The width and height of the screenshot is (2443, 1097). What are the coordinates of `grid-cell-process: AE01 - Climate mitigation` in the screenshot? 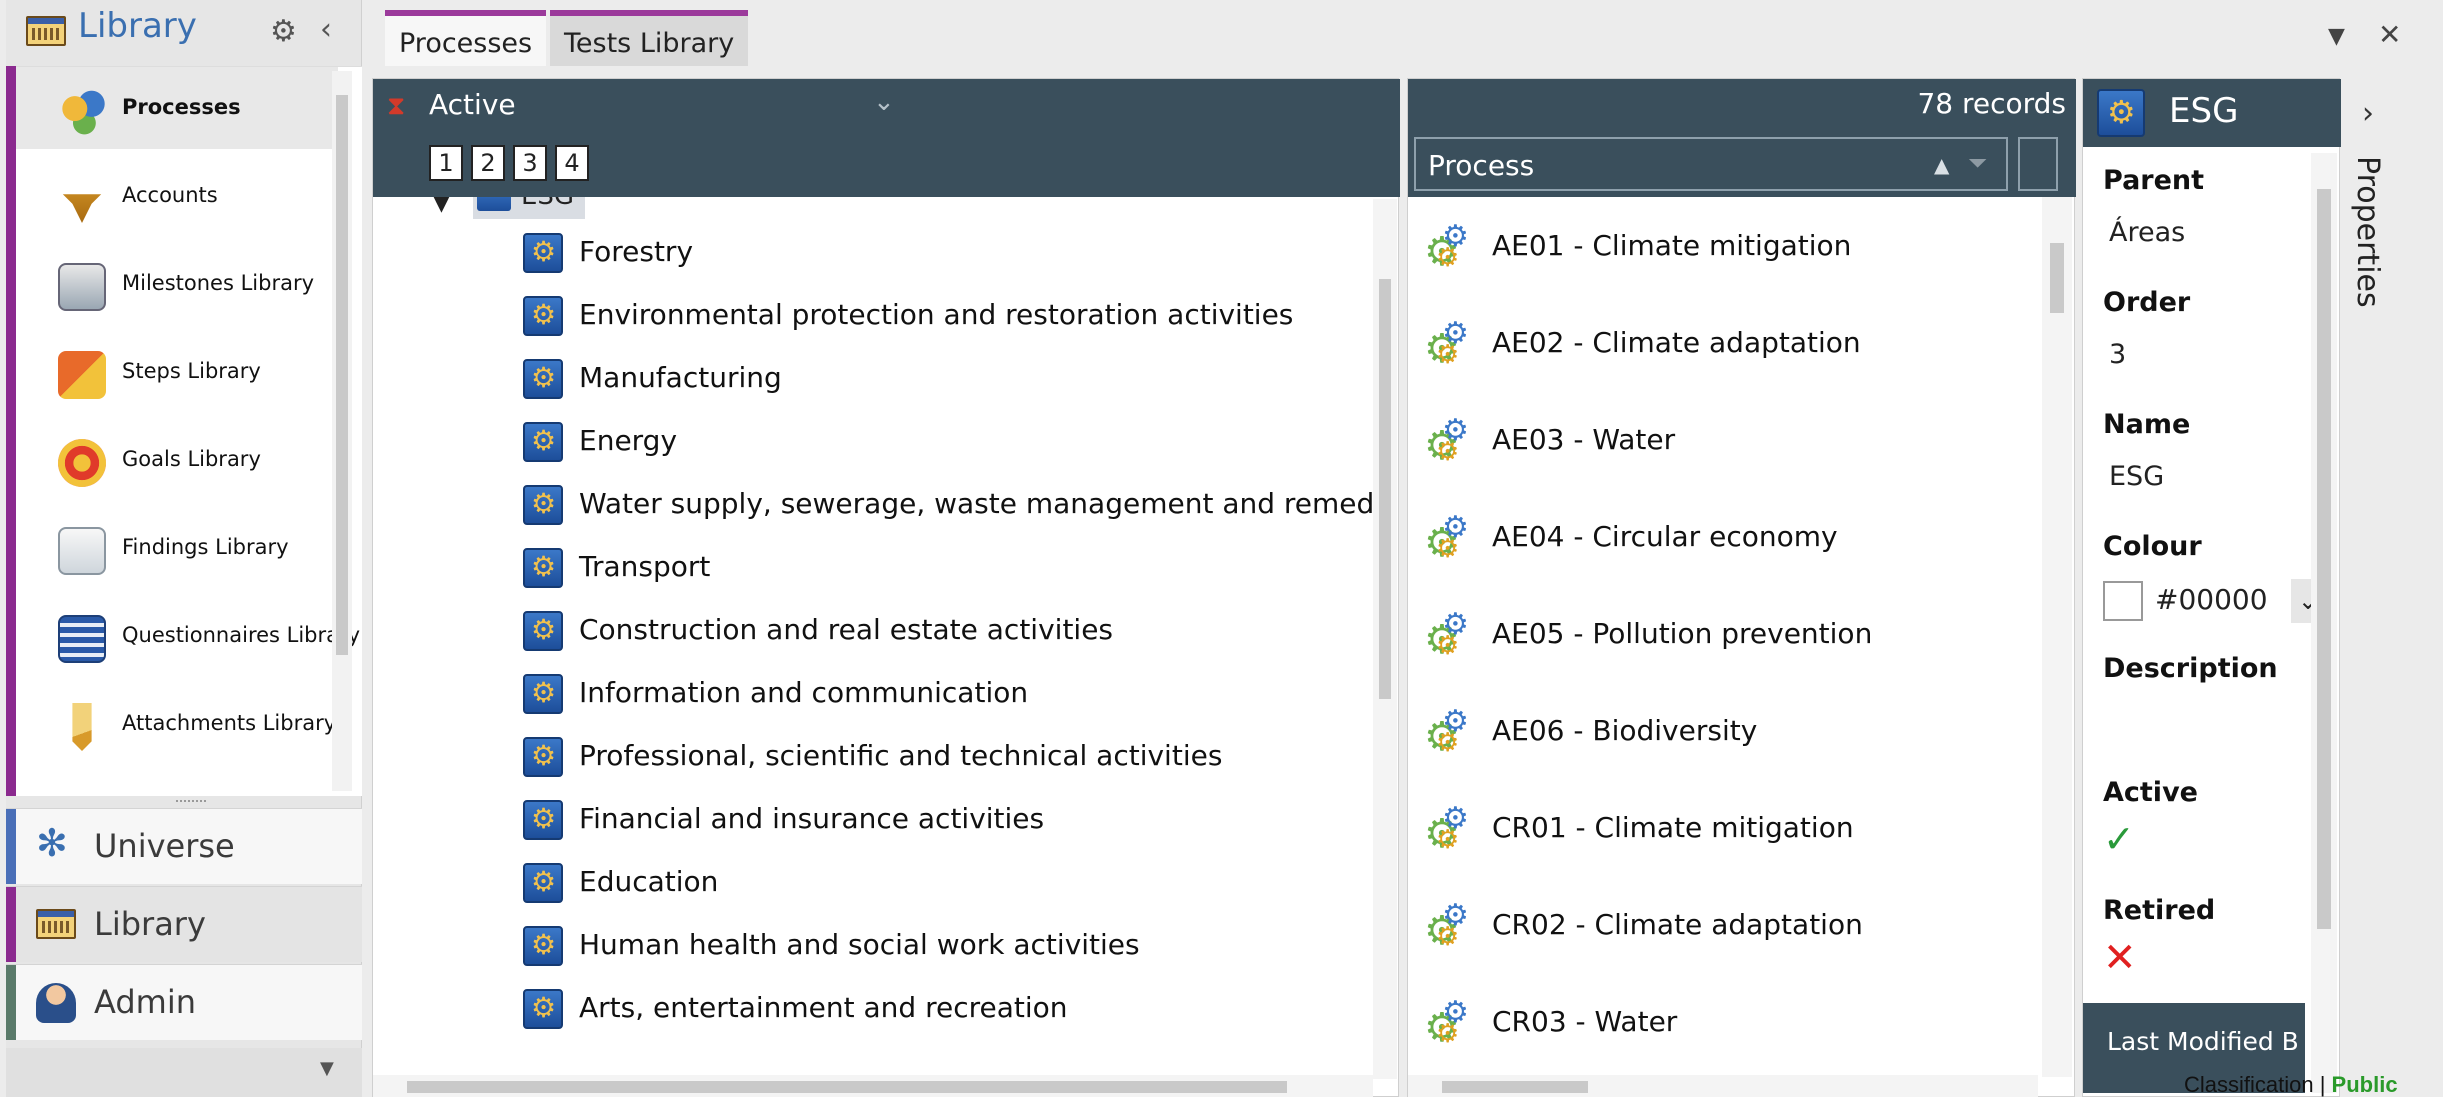 It's located at (1672, 245).